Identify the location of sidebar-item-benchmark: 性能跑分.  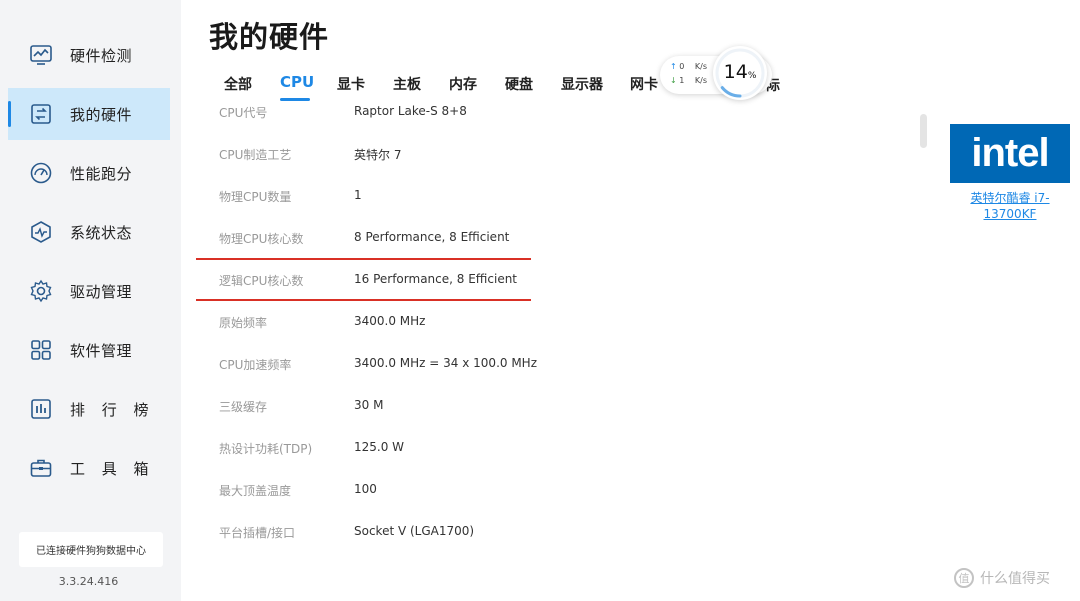
(89, 173).